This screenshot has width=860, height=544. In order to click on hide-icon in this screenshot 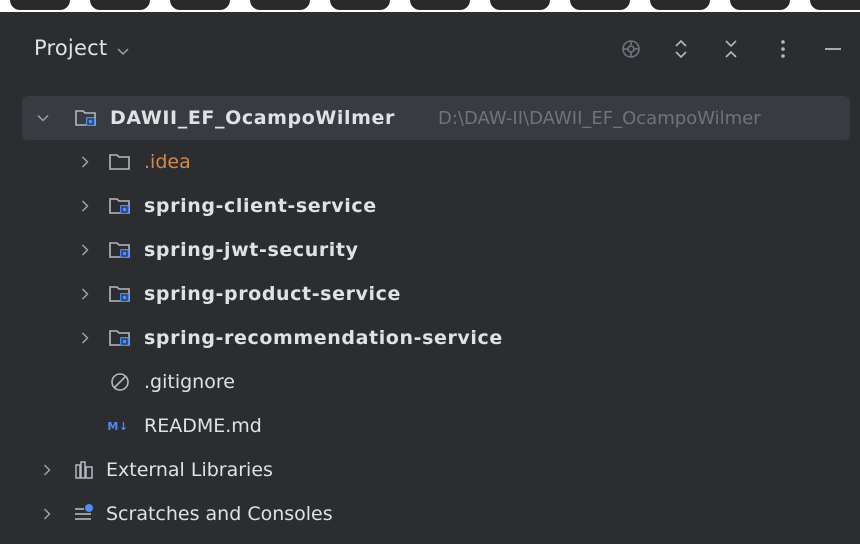, I will do `click(833, 49)`.